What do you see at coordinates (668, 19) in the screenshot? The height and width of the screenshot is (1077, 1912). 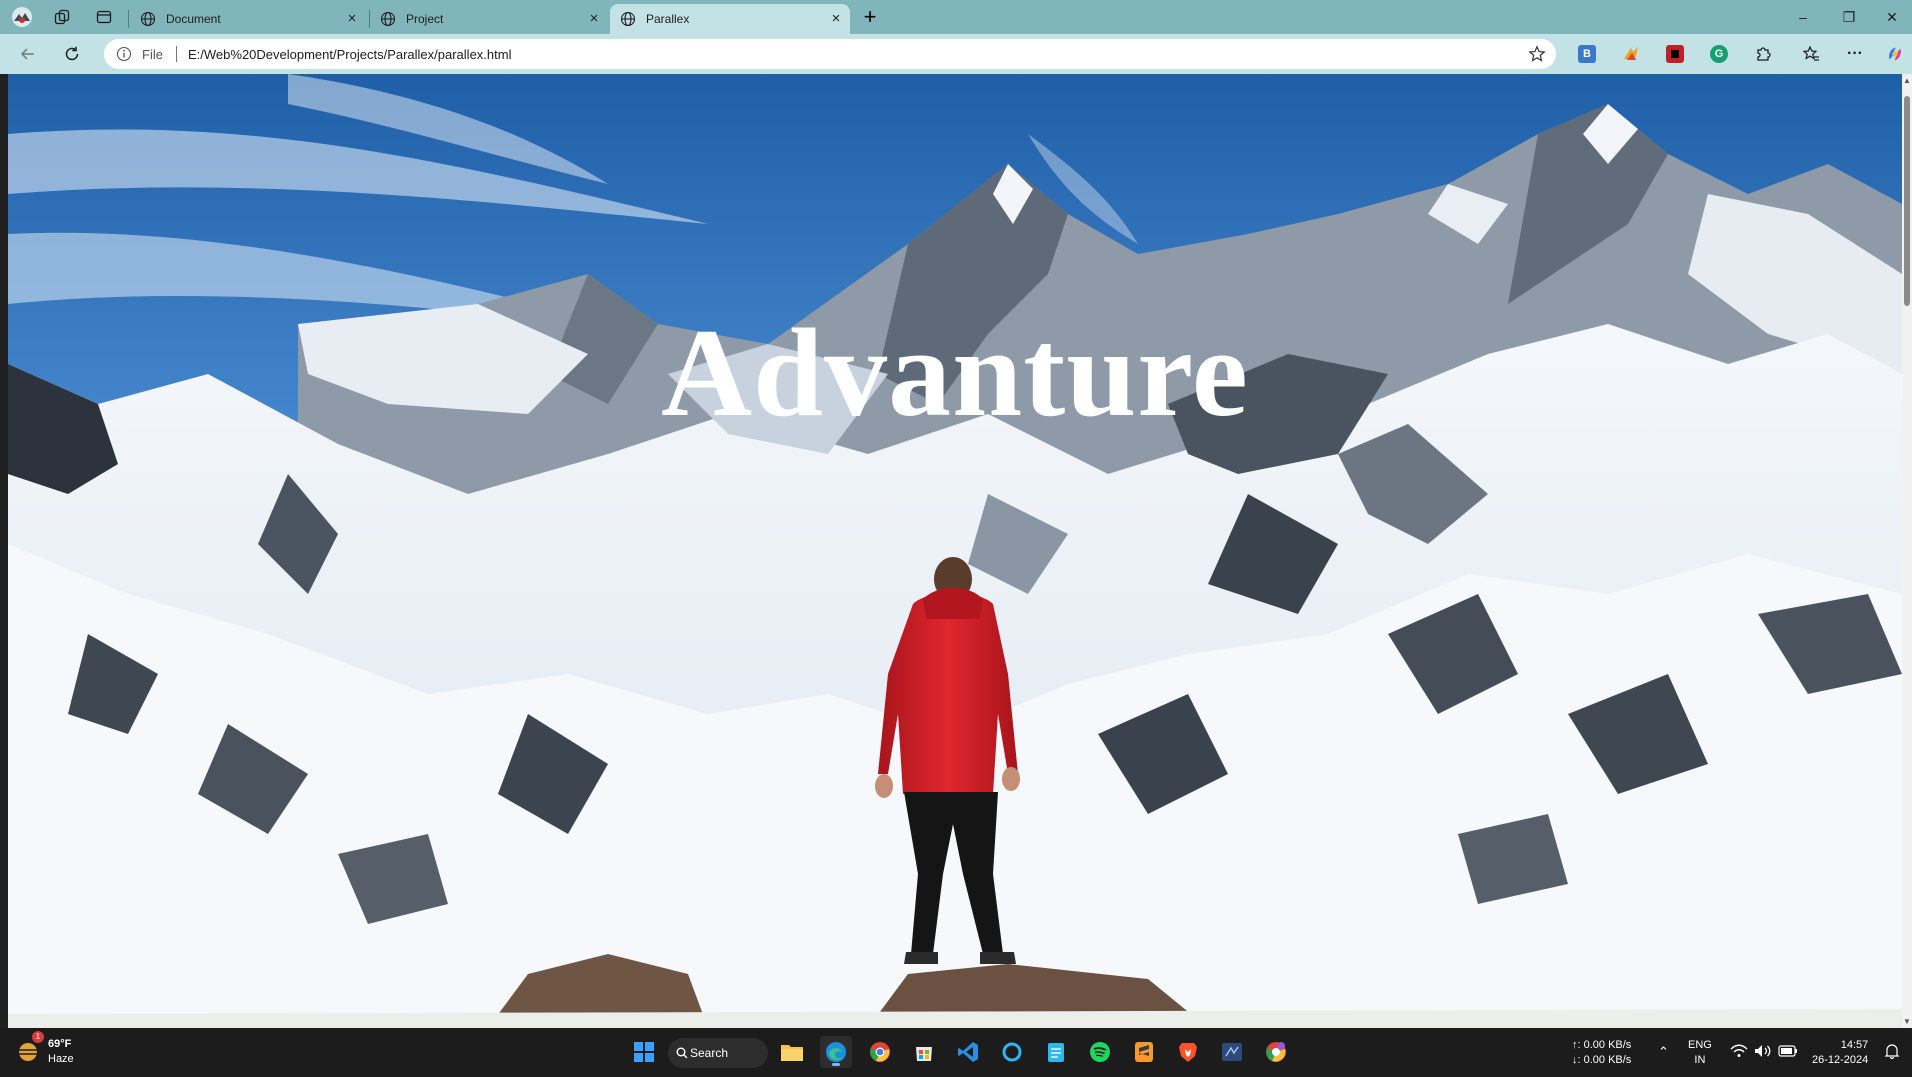 I see `tab-title: Parallex` at bounding box center [668, 19].